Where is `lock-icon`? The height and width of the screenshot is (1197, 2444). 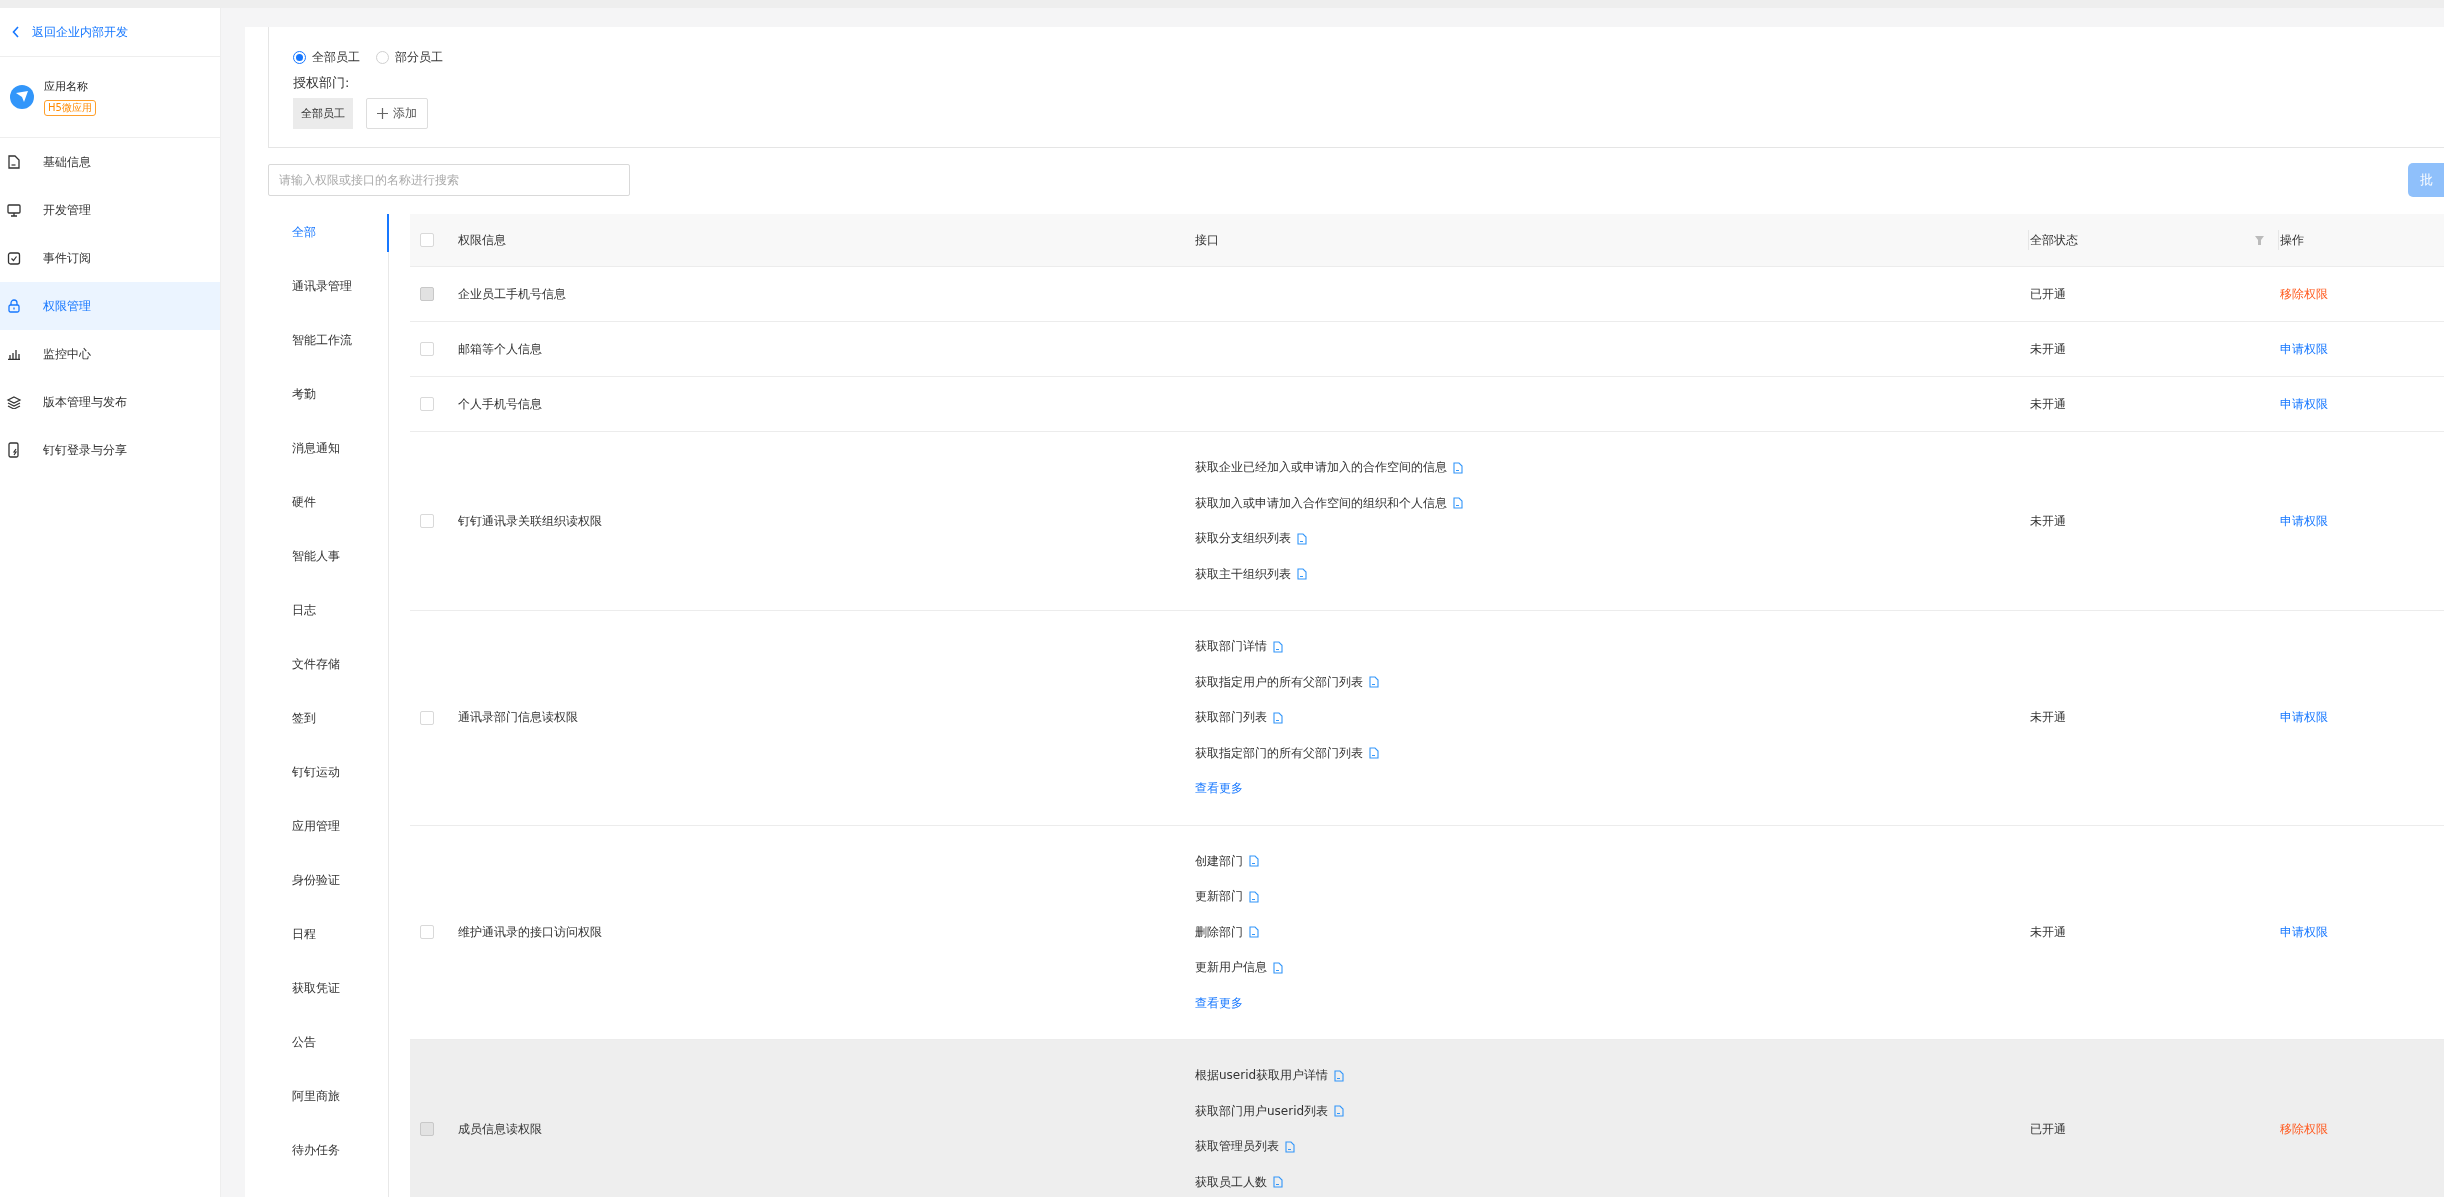 lock-icon is located at coordinates (14, 306).